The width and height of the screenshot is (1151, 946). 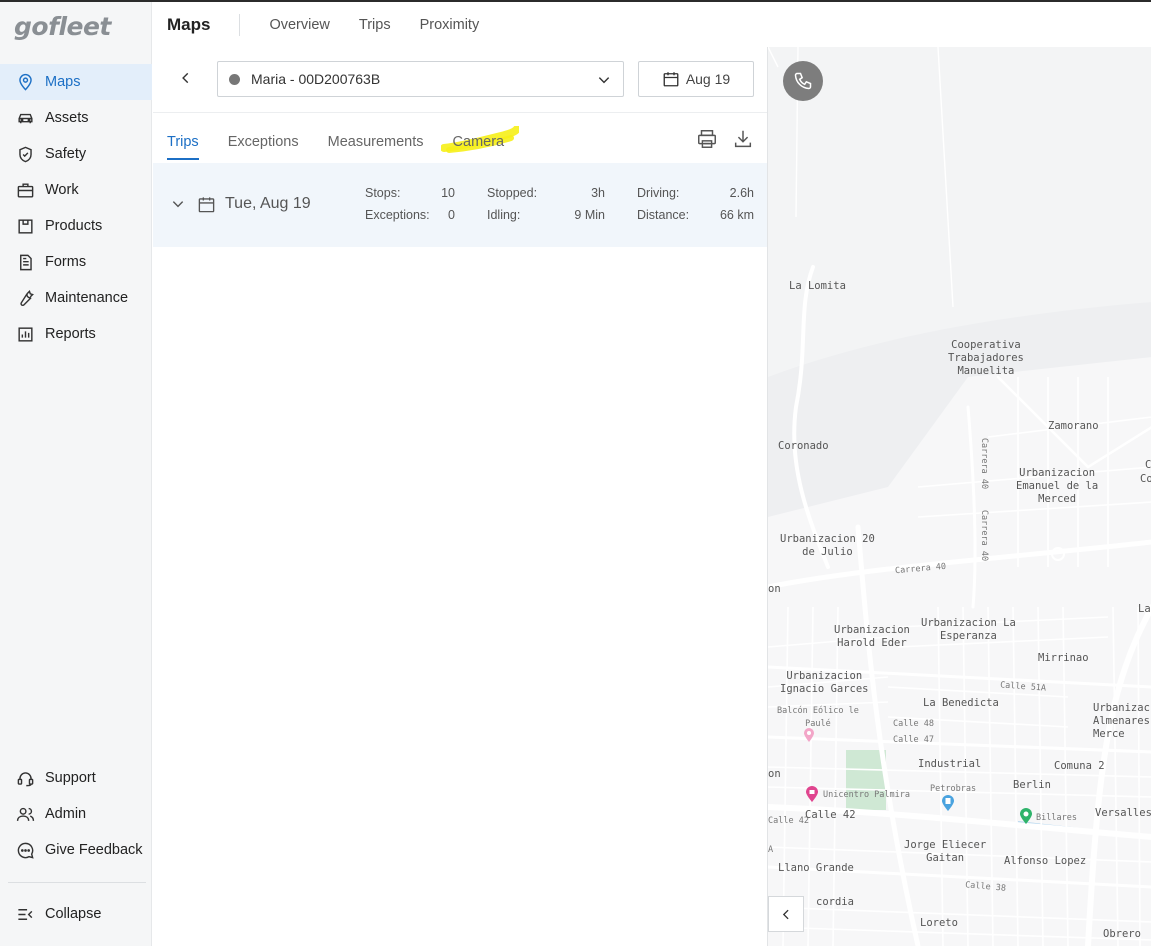 What do you see at coordinates (240, 24) in the screenshot?
I see `header-divider` at bounding box center [240, 24].